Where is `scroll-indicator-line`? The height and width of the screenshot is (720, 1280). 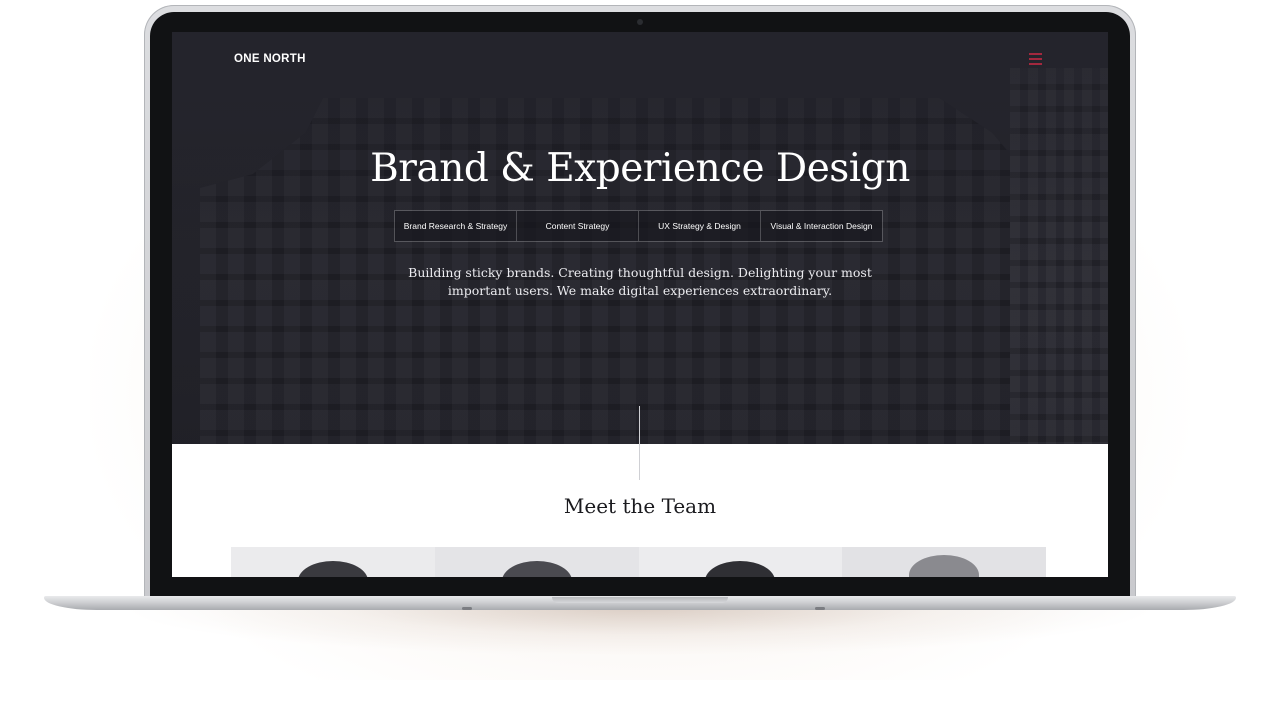 scroll-indicator-line is located at coordinates (639, 443).